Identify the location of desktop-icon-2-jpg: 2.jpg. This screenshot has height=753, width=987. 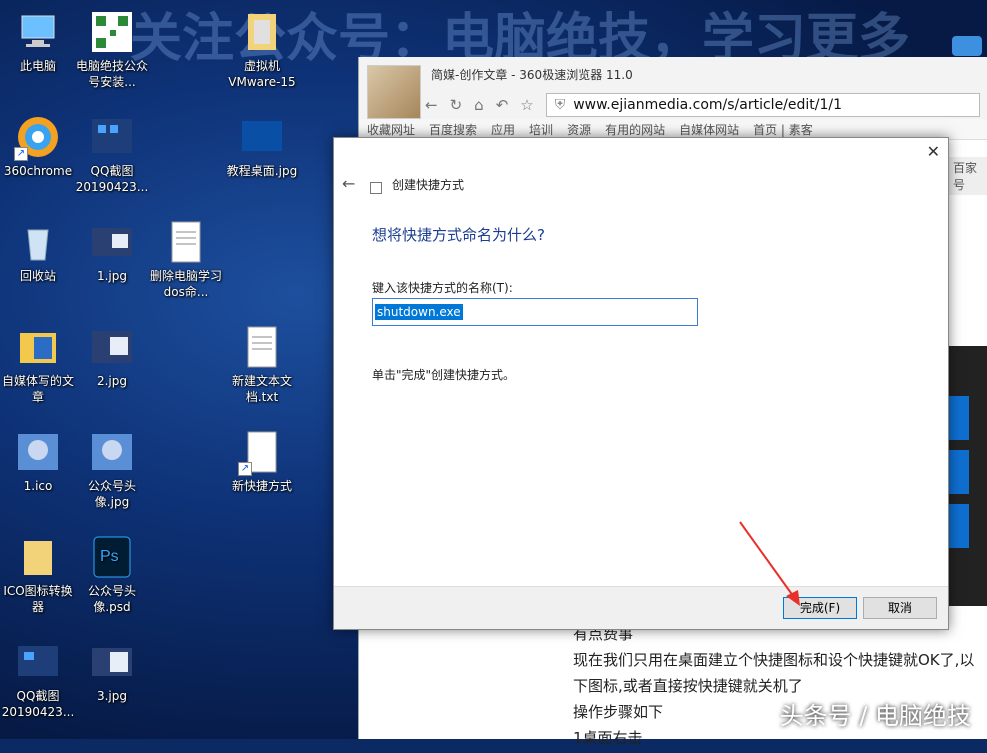
(112, 357).